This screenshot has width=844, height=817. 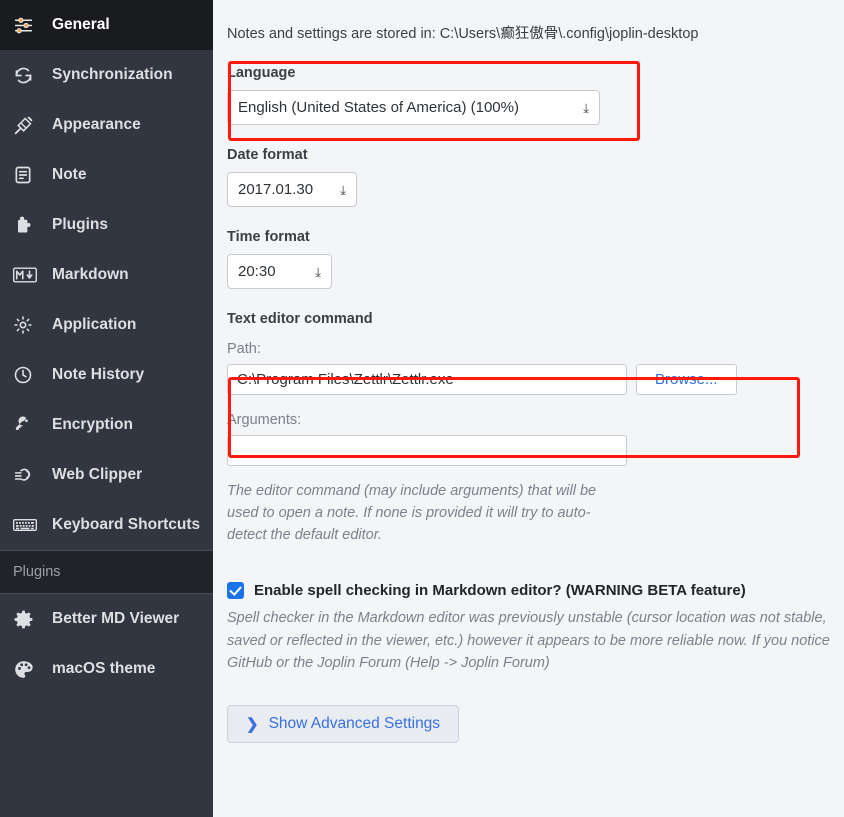 What do you see at coordinates (92, 425) in the screenshot?
I see `sidebar-item-label: Encryption` at bounding box center [92, 425].